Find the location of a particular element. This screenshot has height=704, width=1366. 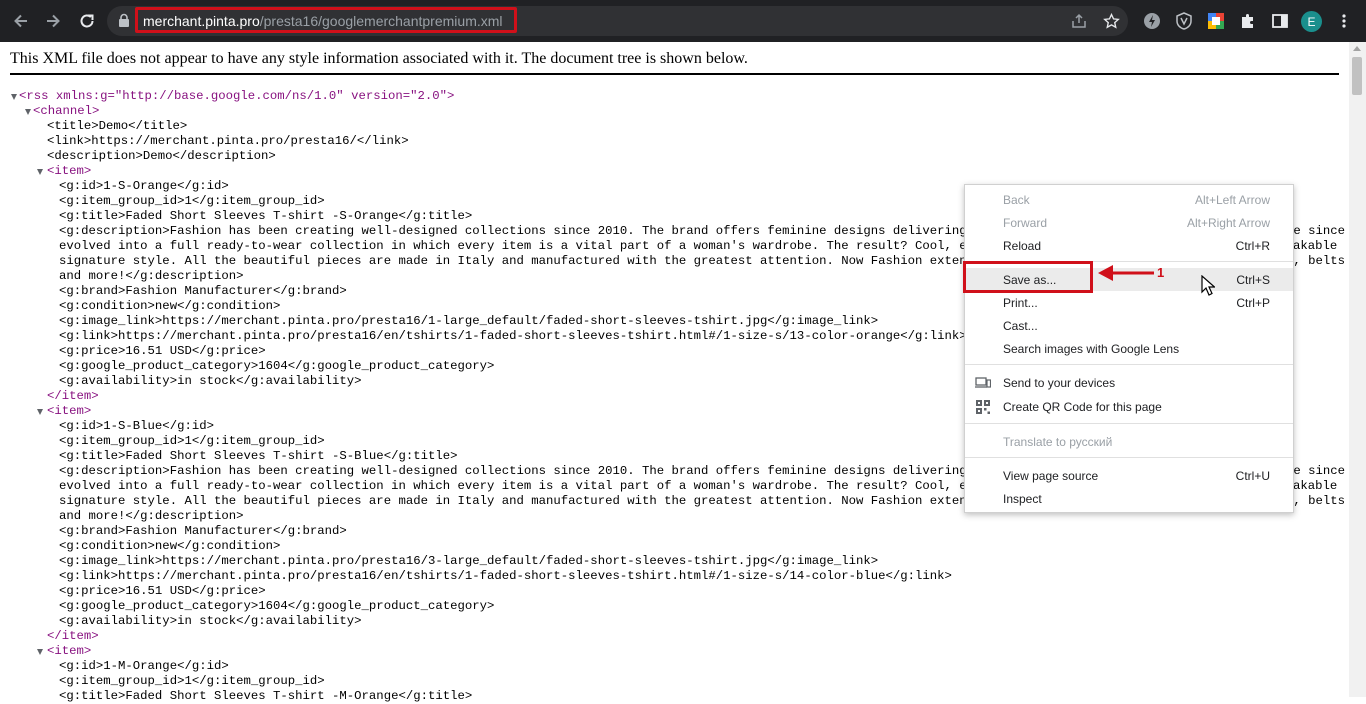

menu-item-print: Print... Ctrl+P is located at coordinates (1129, 302).